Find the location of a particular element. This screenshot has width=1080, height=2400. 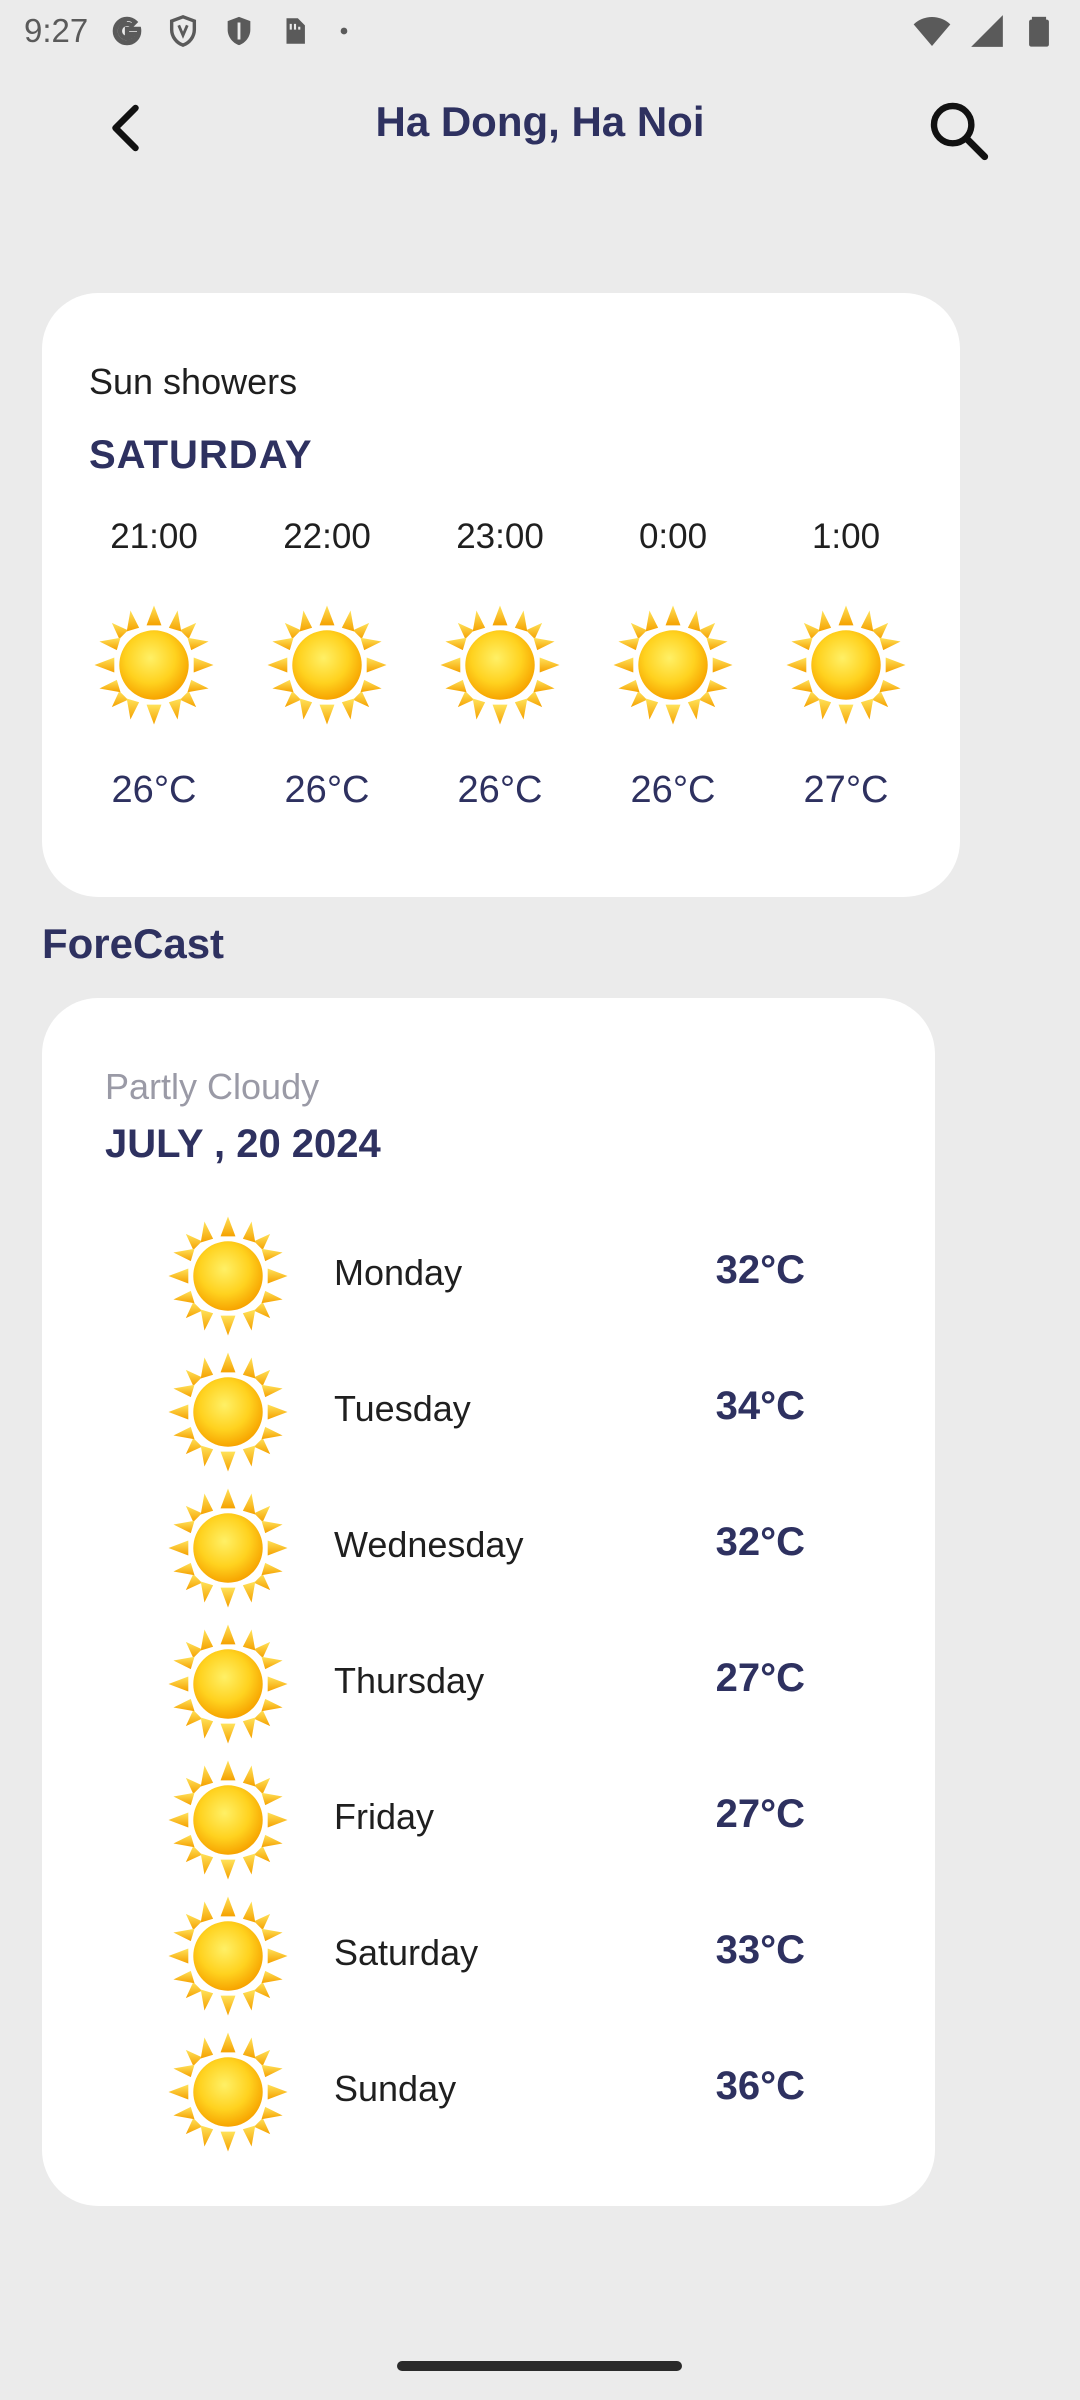

hour-temp: 27°C is located at coordinates (846, 790).